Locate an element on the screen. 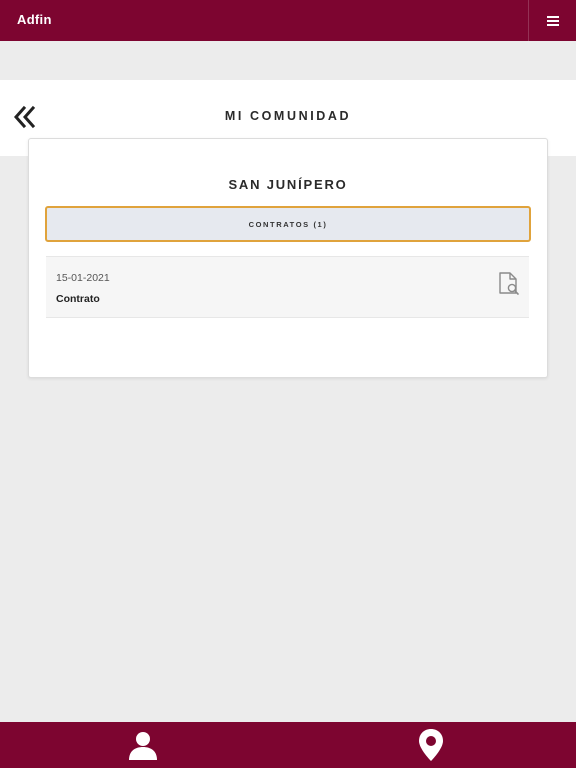 The image size is (576, 768). nav-user-button is located at coordinates (143, 745).